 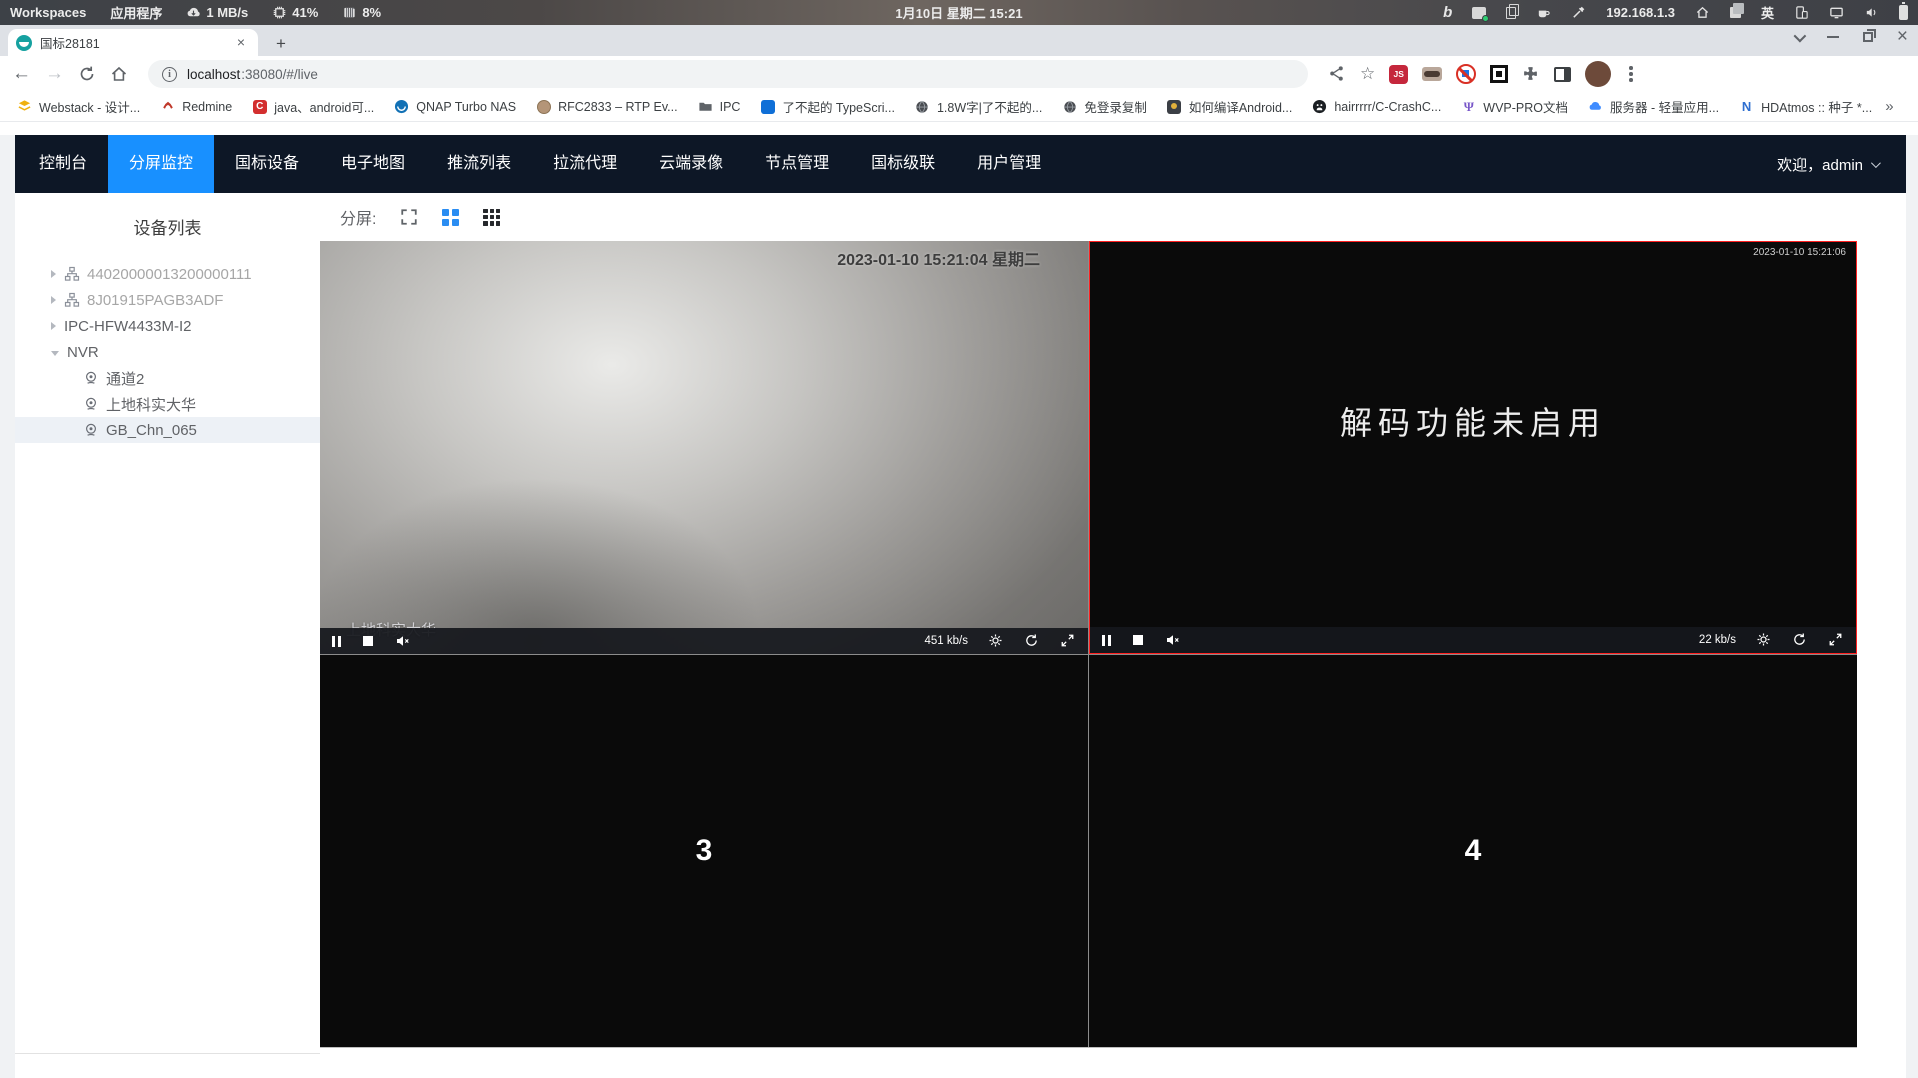 What do you see at coordinates (1736, 10) in the screenshot?
I see `windows-layers-icon` at bounding box center [1736, 10].